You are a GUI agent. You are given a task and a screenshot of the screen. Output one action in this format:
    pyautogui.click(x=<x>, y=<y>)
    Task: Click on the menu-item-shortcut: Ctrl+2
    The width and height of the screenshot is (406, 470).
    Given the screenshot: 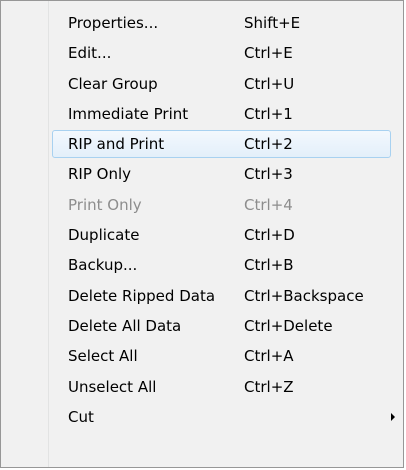 What is the action you would take?
    pyautogui.click(x=268, y=144)
    